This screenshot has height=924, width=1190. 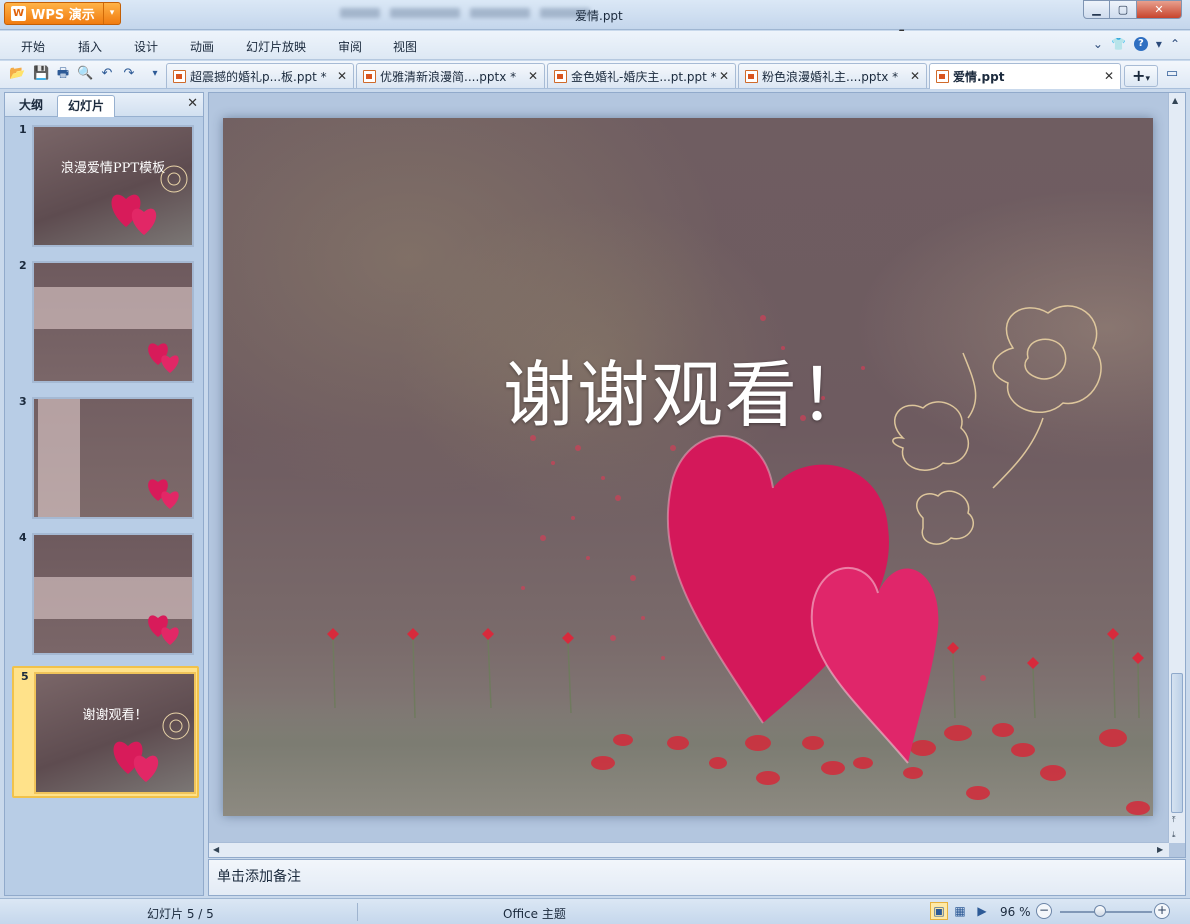 What do you see at coordinates (216, 849) in the screenshot?
I see `scroll-left-icon: ◀` at bounding box center [216, 849].